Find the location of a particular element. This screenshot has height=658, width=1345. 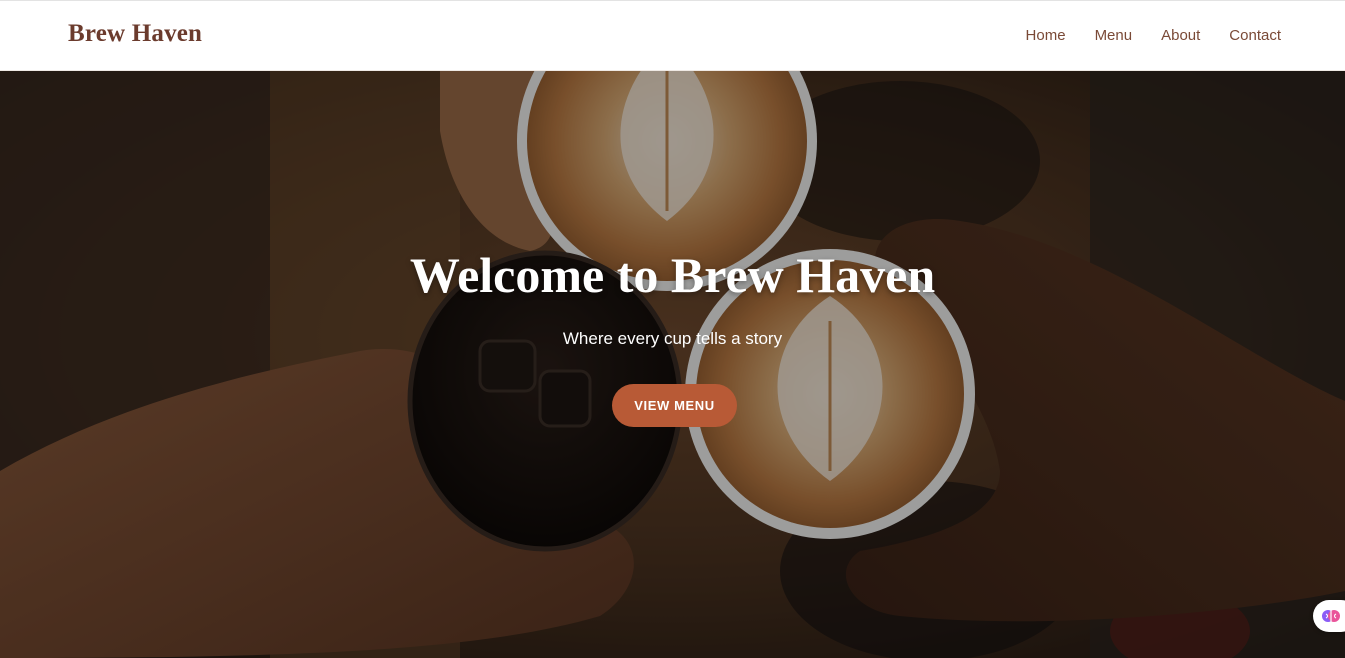

nav-link-contact: Contact is located at coordinates (1255, 35).